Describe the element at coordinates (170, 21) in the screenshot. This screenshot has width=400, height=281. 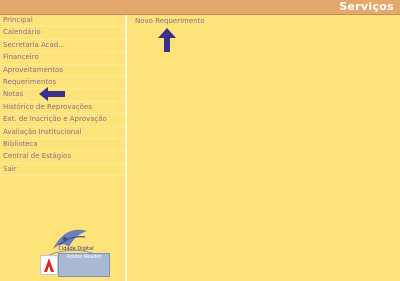
I see `new-request-link: Novo Requerimento` at that location.